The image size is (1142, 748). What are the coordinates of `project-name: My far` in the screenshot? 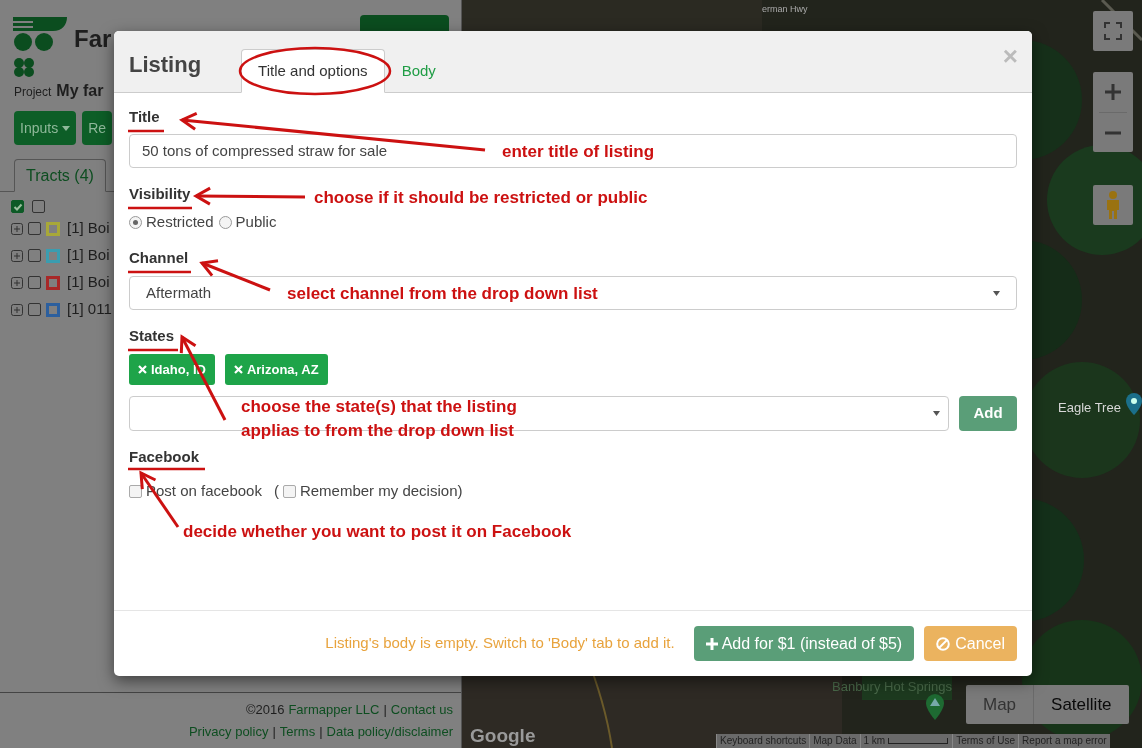 It's located at (80, 91).